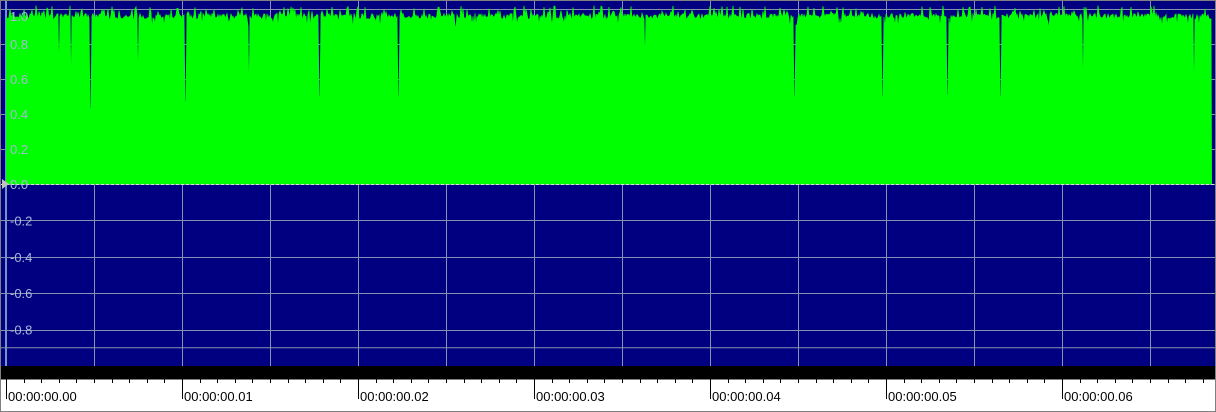 The image size is (1216, 412). Describe the element at coordinates (21, 330) in the screenshot. I see `y-tick-label: -0.8` at that location.